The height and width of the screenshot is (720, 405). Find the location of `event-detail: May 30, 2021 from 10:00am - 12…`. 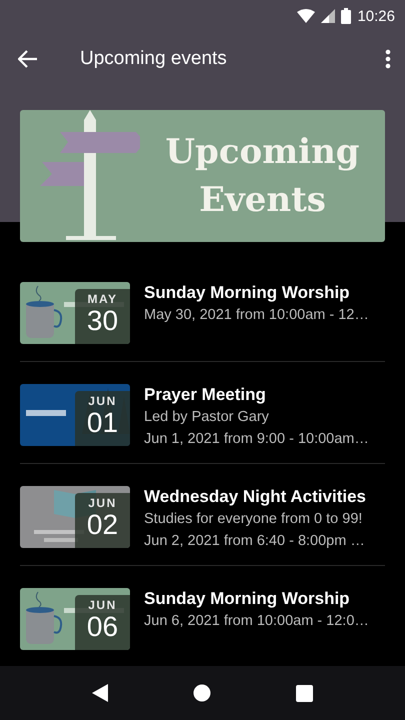

event-detail: May 30, 2021 from 10:00am - 12… is located at coordinates (256, 315).